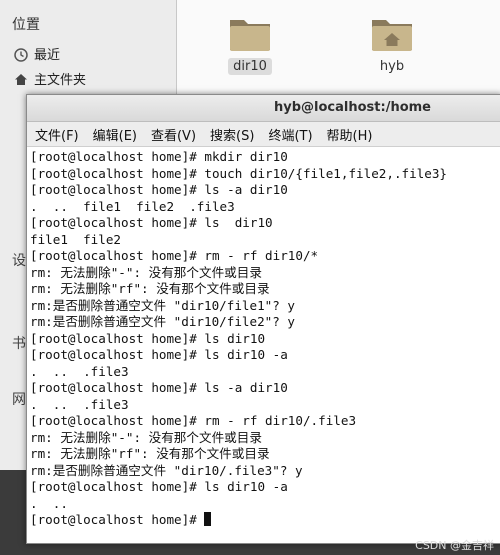 The width and height of the screenshot is (500, 555). Describe the element at coordinates (159, 156) in the screenshot. I see `terminal-line: [root@localhost home]# mkdir dir10` at that location.